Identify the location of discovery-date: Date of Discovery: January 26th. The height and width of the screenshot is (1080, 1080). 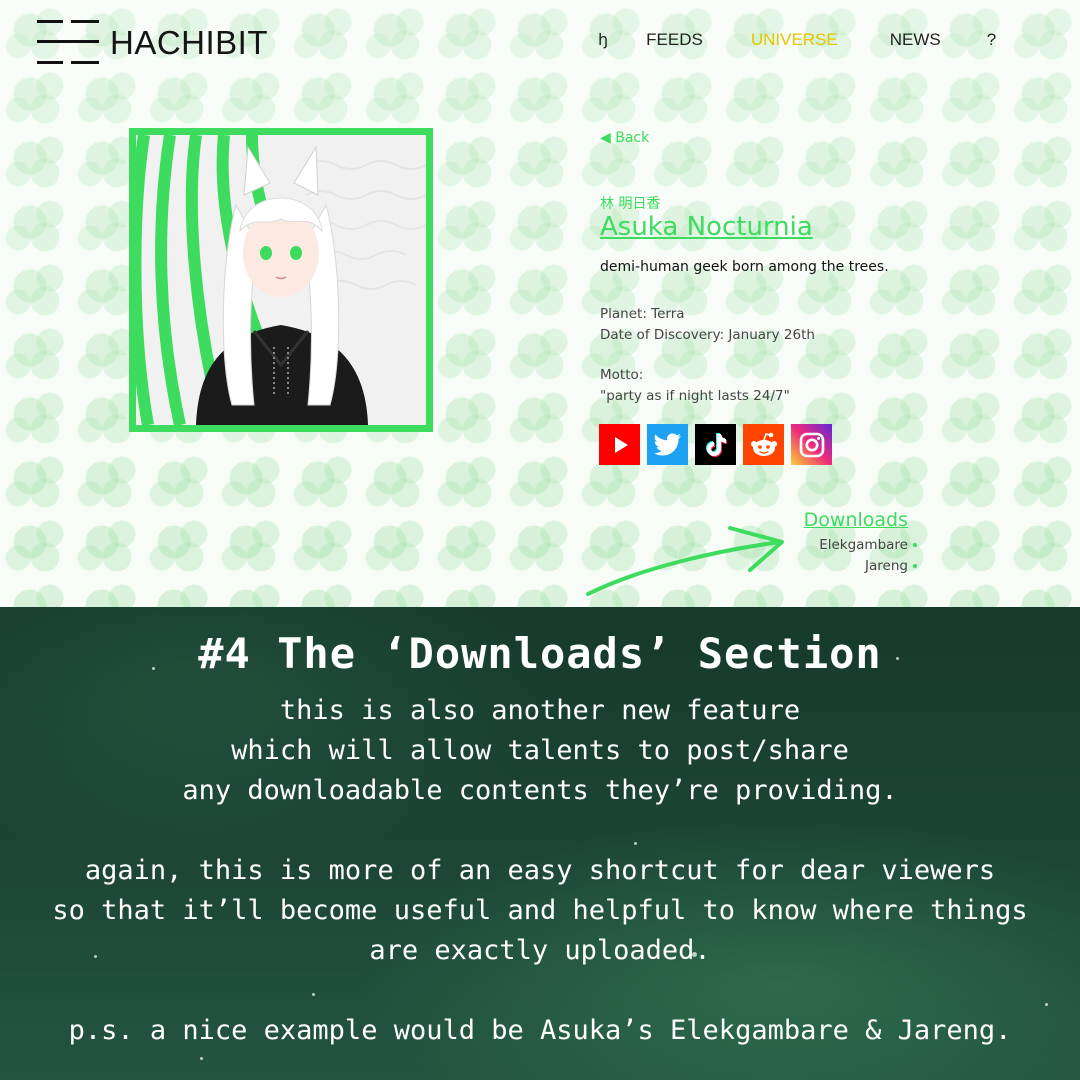
(707, 335).